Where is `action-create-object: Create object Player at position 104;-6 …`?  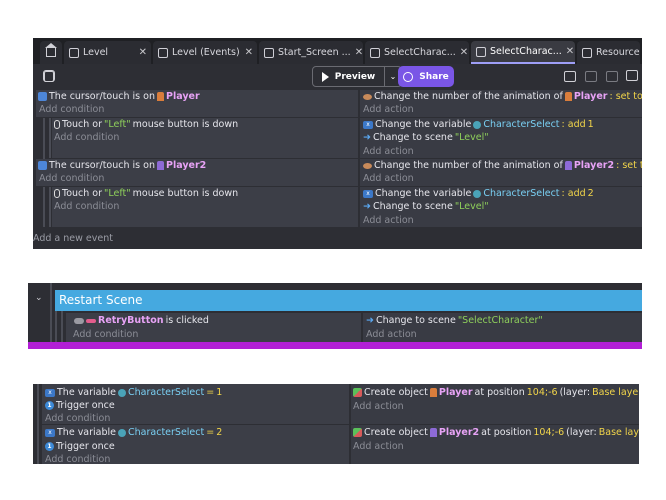
action-create-object: Create object Player at position 104;-6 … is located at coordinates (496, 392).